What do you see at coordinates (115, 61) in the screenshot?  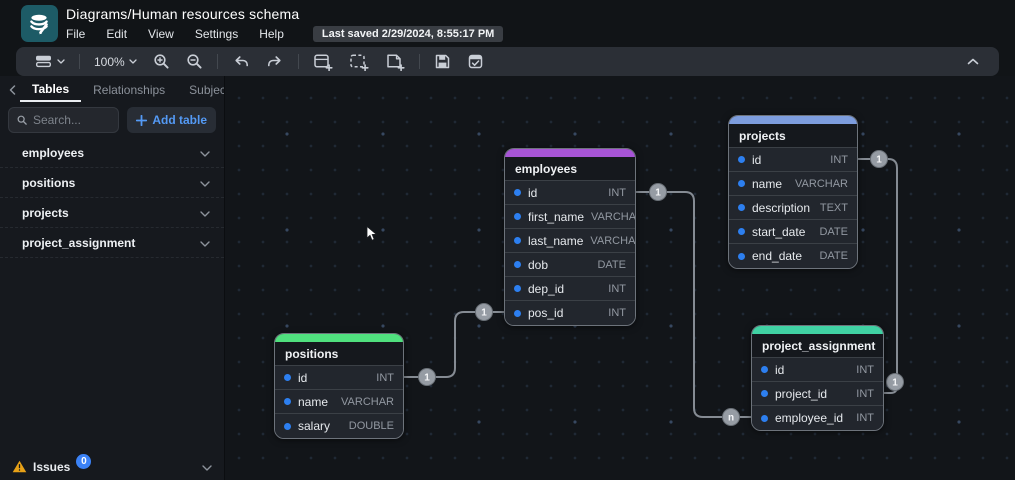 I see `zoom-level-button: 100%` at bounding box center [115, 61].